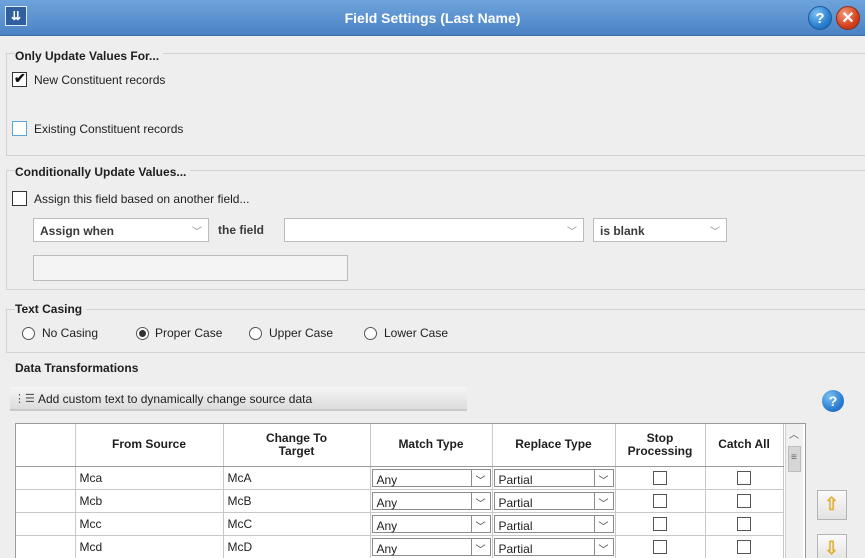 This screenshot has height=558, width=865. What do you see at coordinates (189, 333) in the screenshot?
I see `radio-proper-case-label: Proper Case` at bounding box center [189, 333].